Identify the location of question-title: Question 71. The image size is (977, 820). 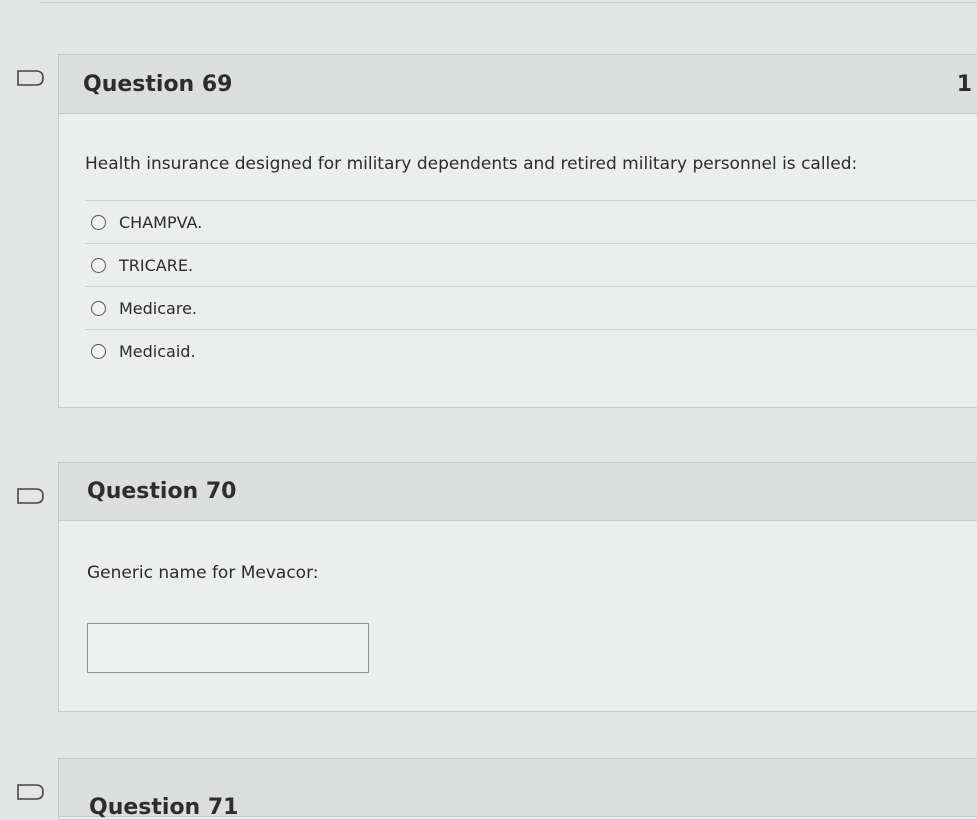
(164, 807).